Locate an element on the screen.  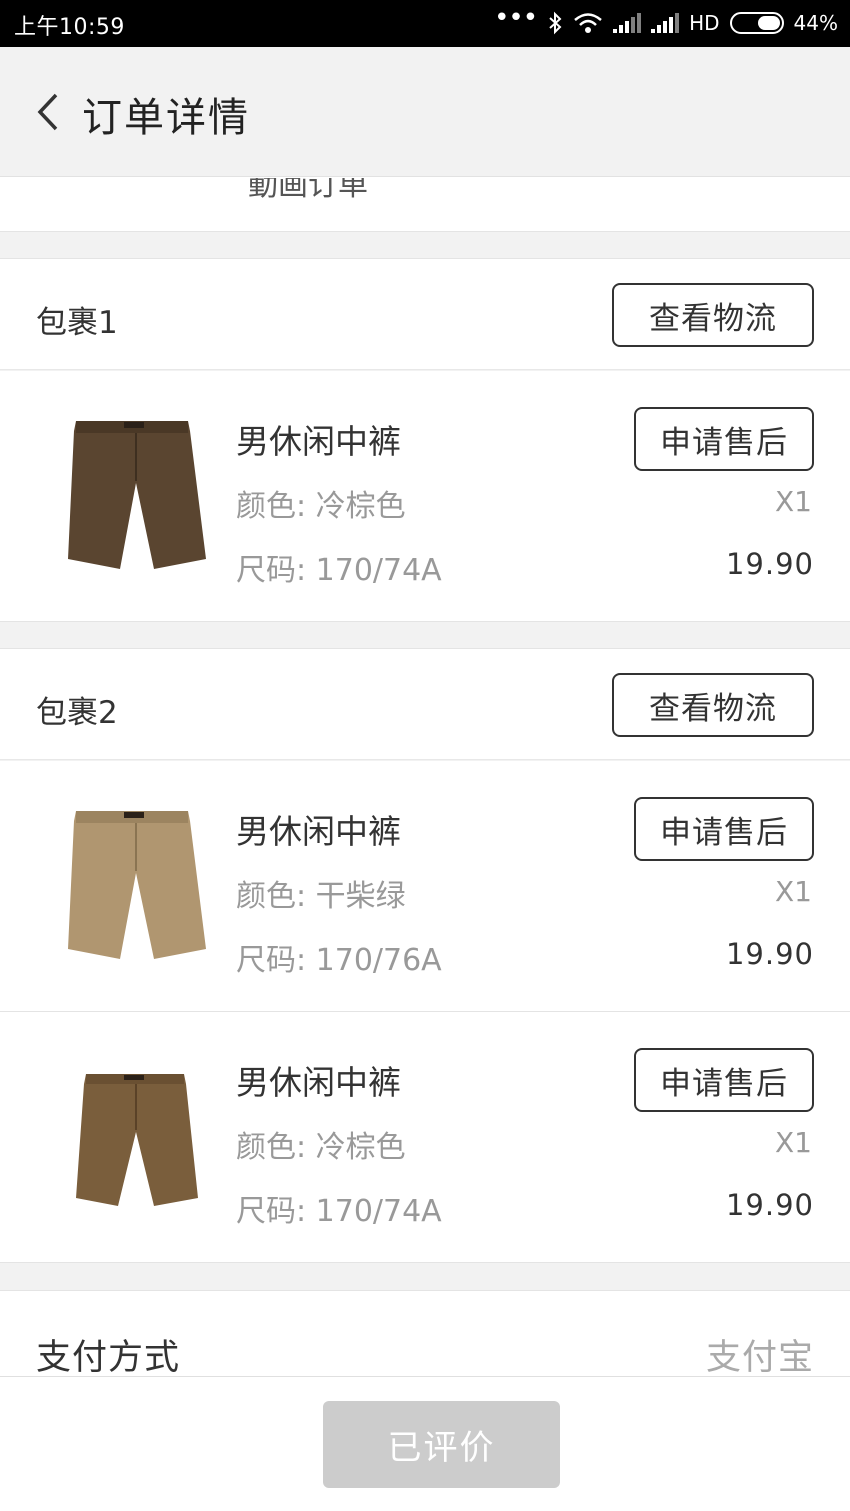
nav-bar: 订单详情 is located at coordinates (425, 112).